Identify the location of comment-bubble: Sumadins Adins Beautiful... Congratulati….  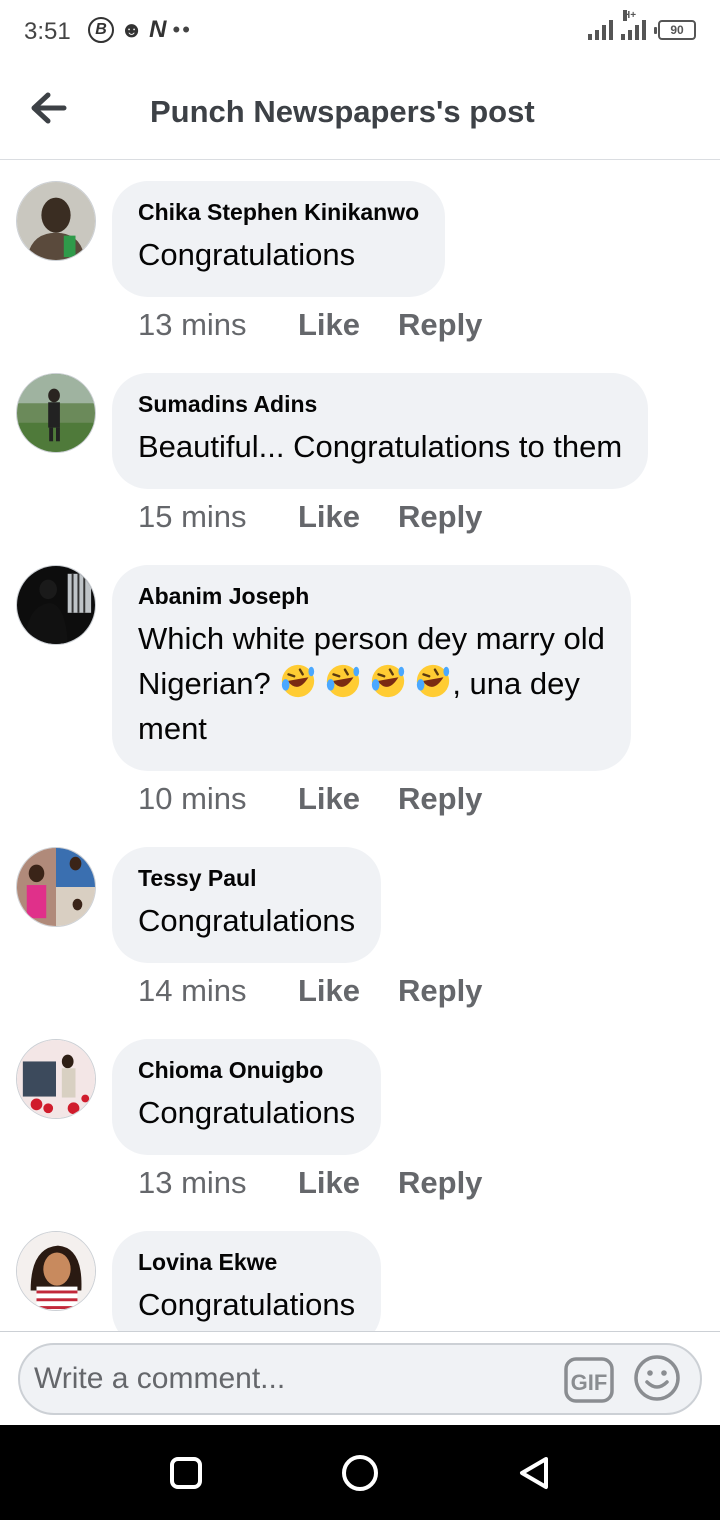
(380, 431).